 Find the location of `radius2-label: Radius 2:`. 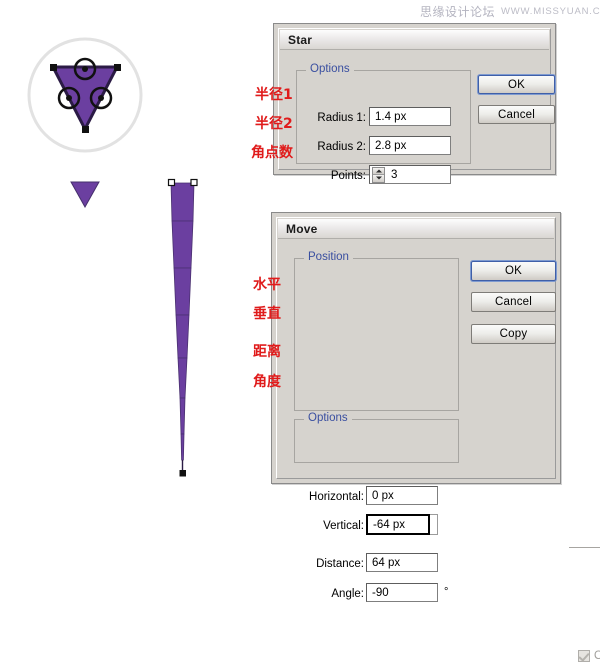

radius2-label: Radius 2: is located at coordinates (341, 147).